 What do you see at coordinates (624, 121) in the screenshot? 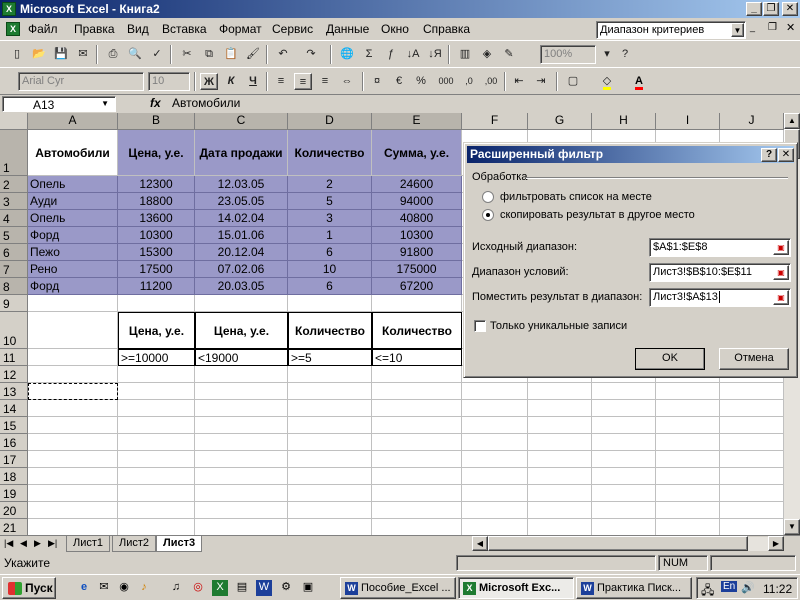
I see `column-header: H` at bounding box center [624, 121].